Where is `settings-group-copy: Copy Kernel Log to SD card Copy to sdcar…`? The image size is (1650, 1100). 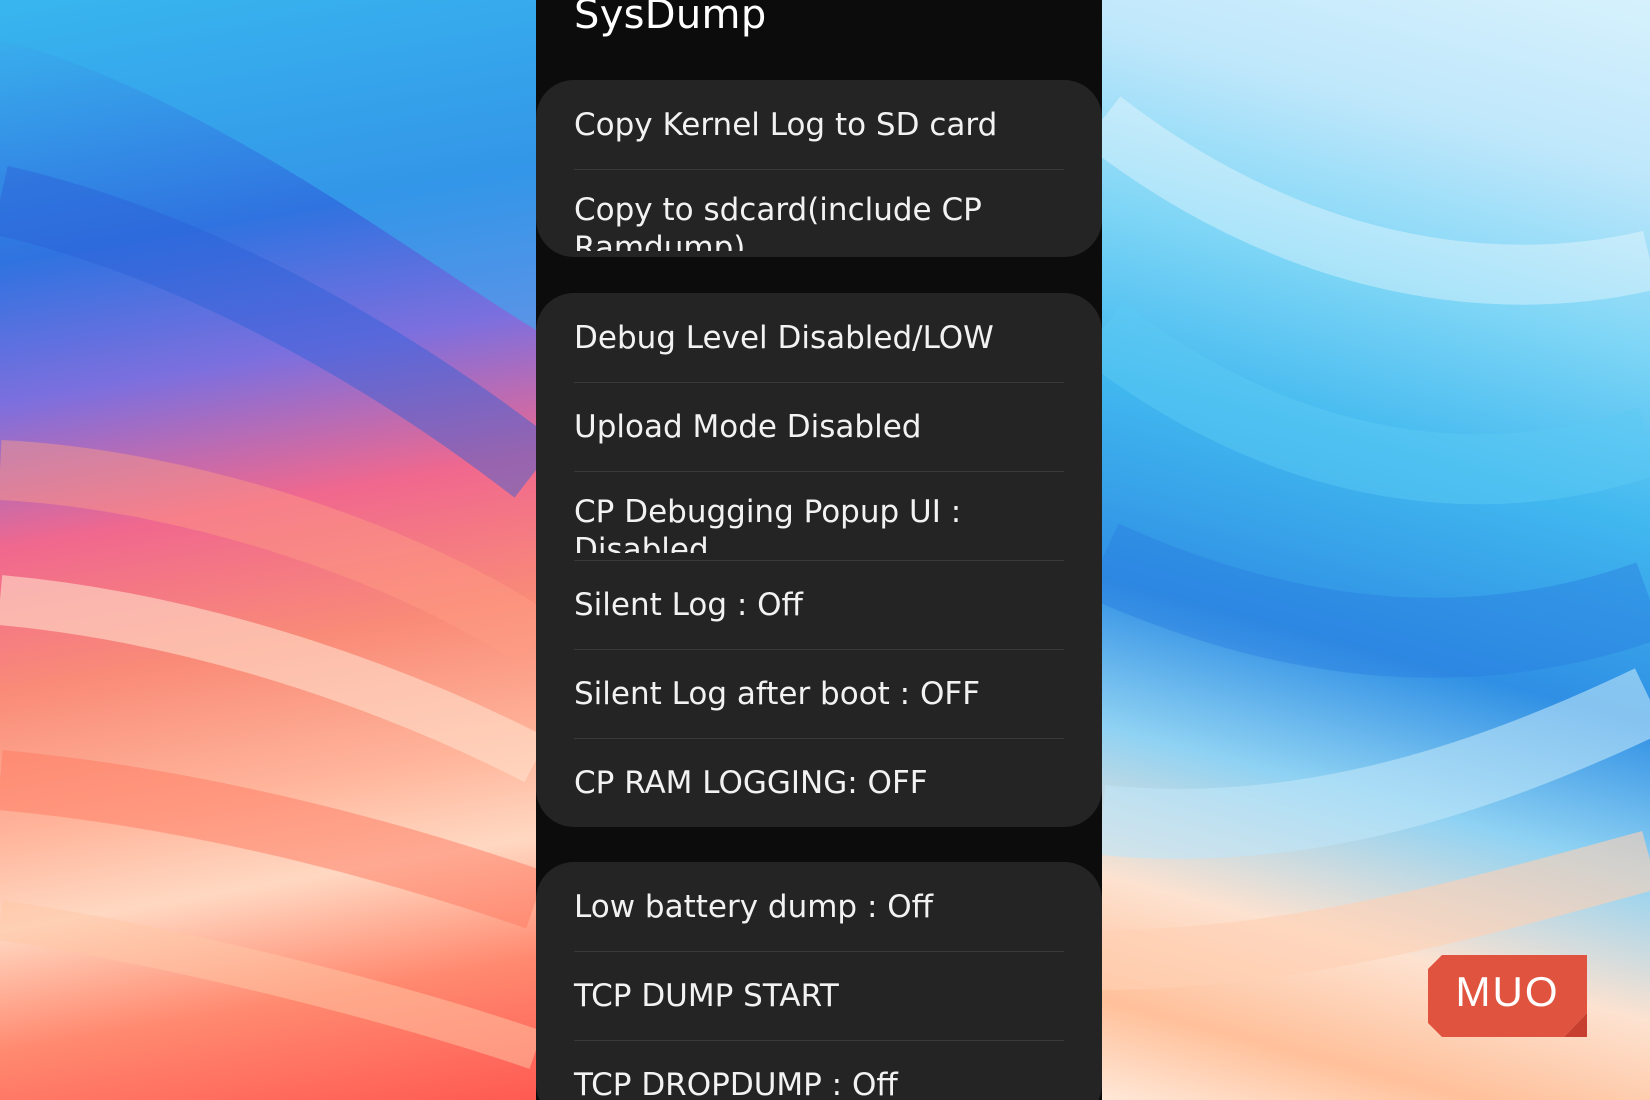
settings-group-copy: Copy Kernel Log to SD card Copy to sdcar… is located at coordinates (819, 168).